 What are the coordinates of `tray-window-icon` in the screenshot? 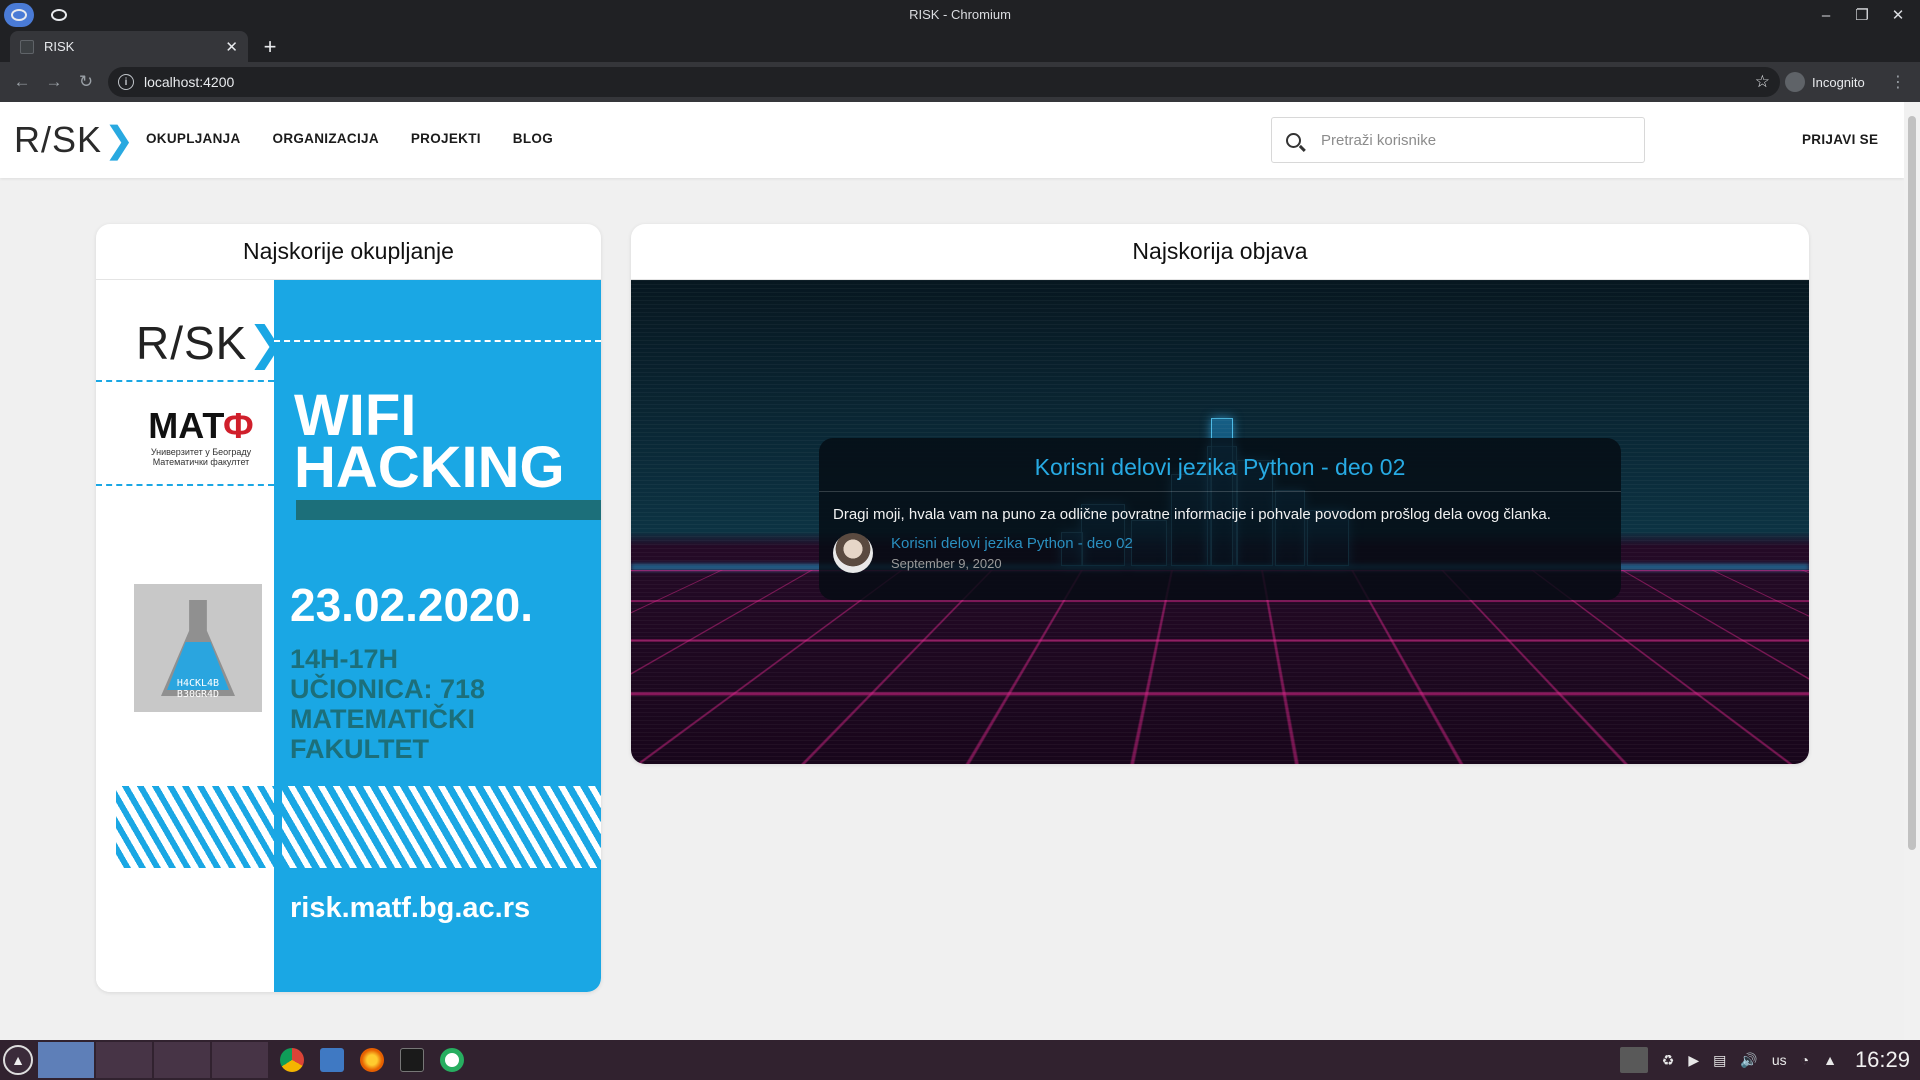 It's located at (1633, 1060).